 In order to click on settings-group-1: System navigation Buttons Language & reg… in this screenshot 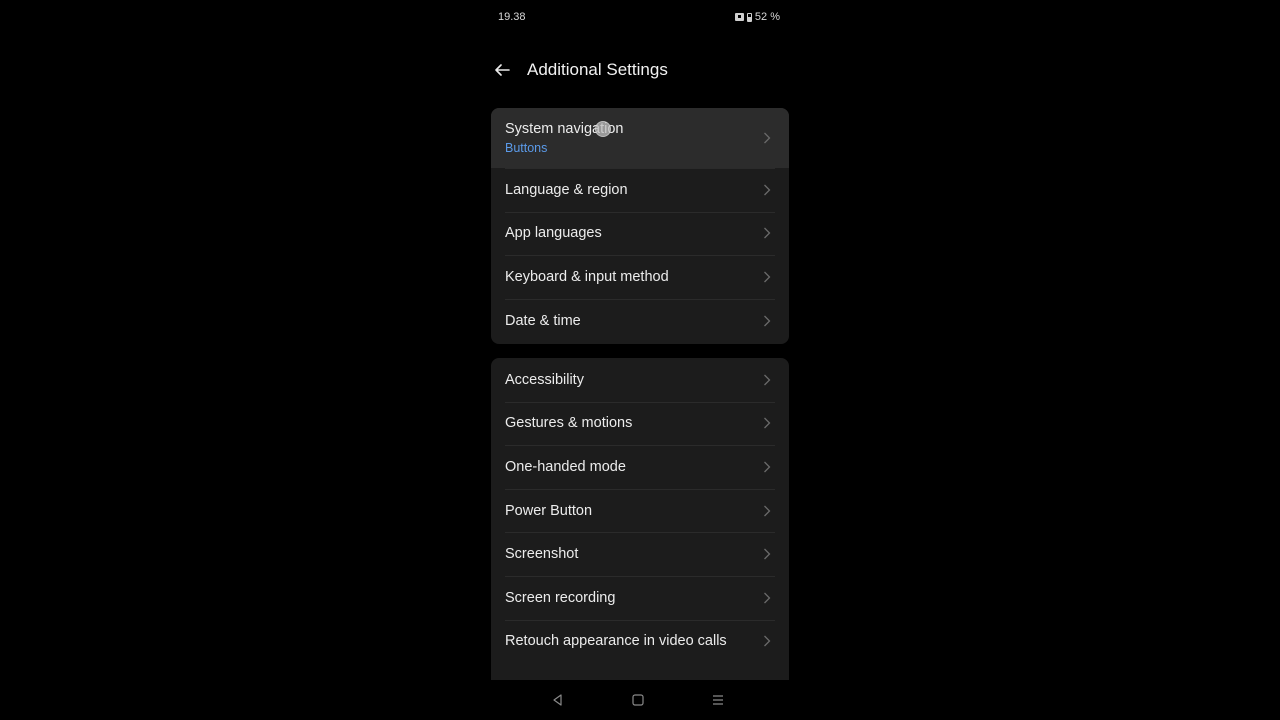, I will do `click(640, 226)`.